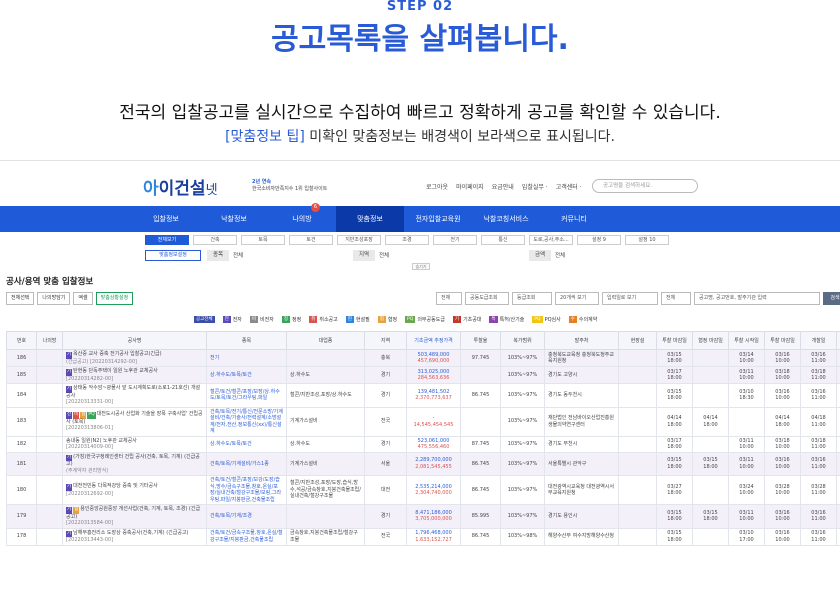 The width and height of the screenshot is (840, 604). What do you see at coordinates (166, 219) in the screenshot?
I see `nav-item: 입찰정보` at bounding box center [166, 219].